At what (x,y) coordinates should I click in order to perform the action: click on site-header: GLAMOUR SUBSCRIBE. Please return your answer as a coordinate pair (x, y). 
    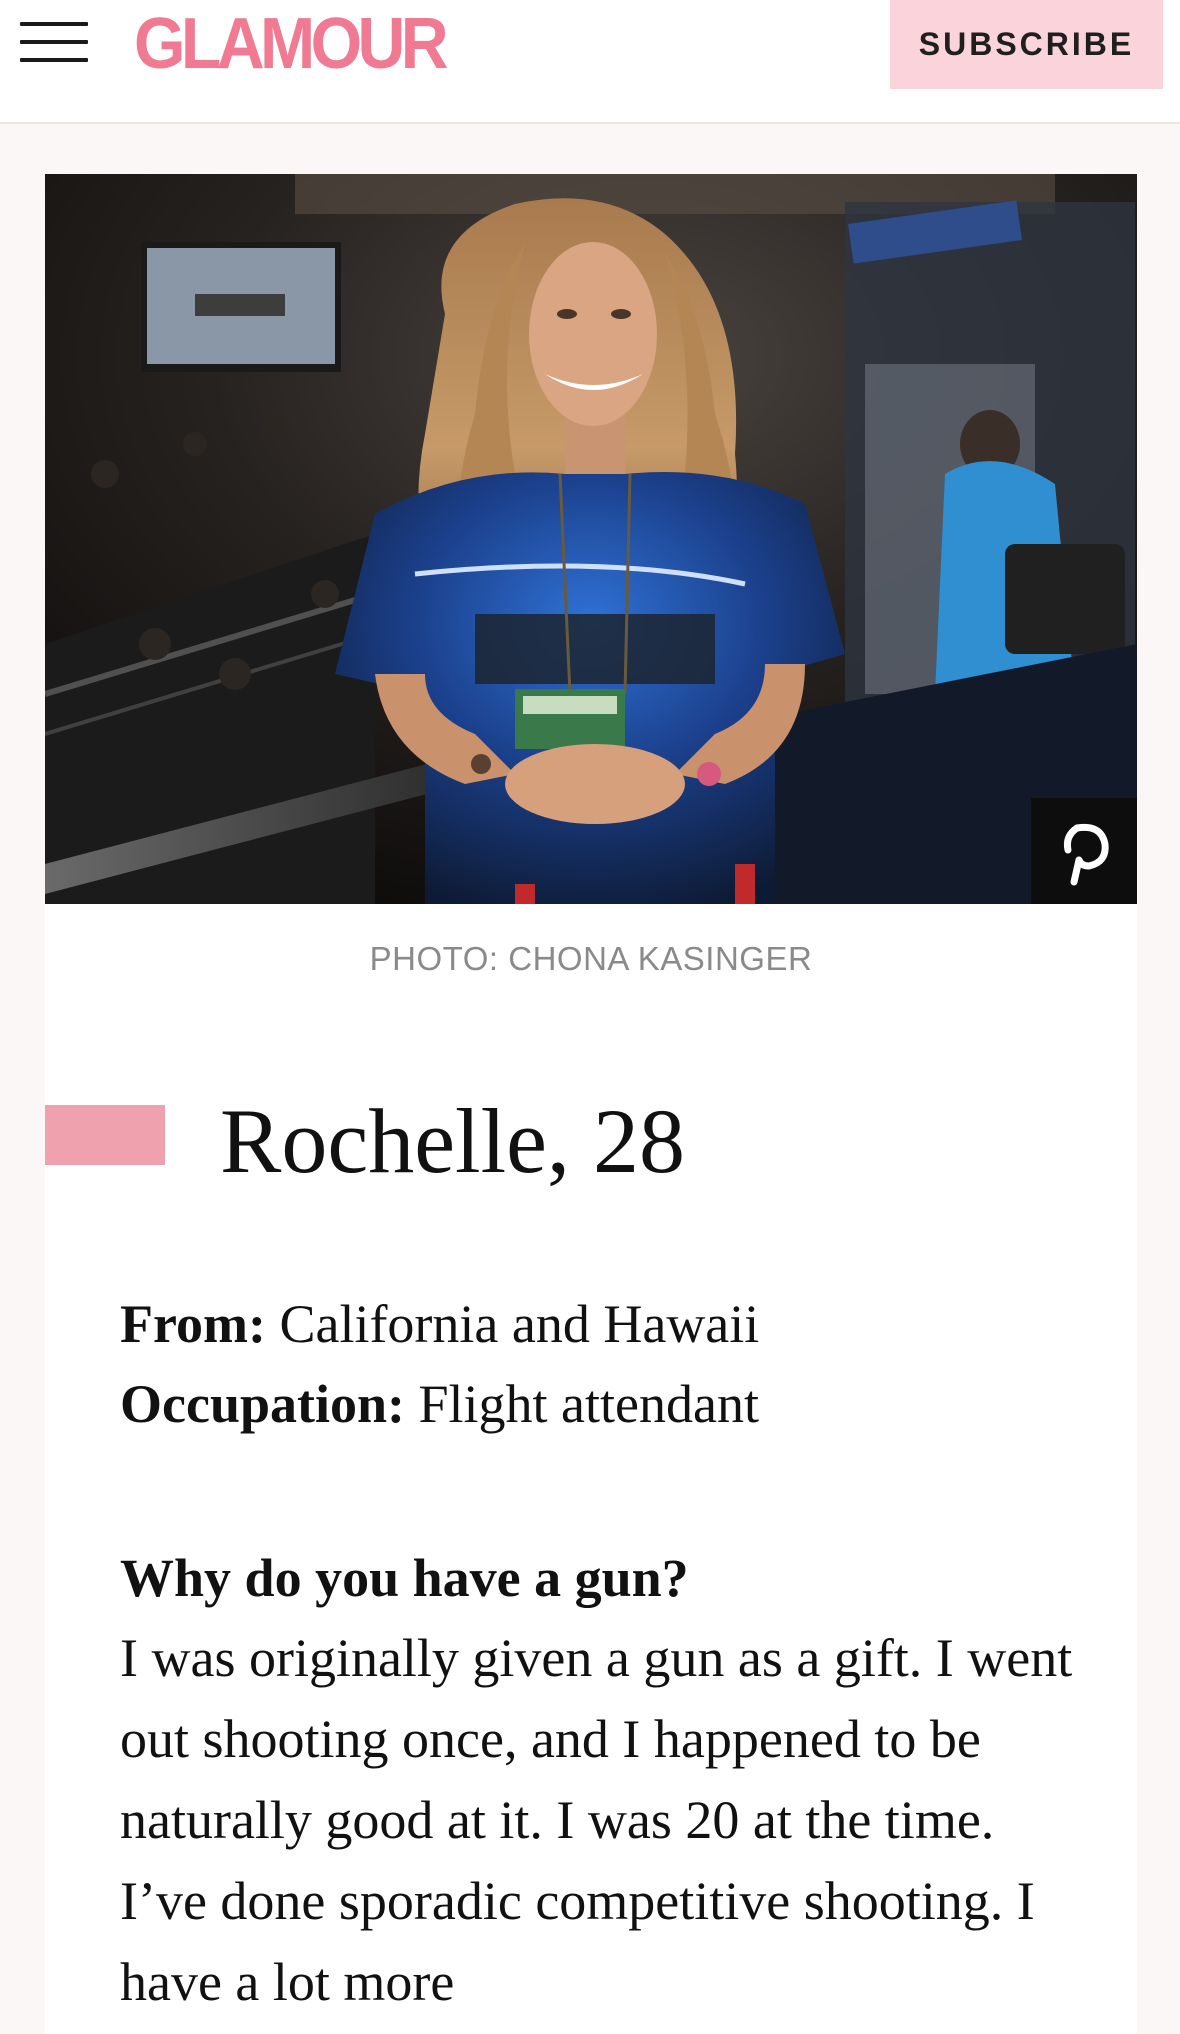
    Looking at the image, I should click on (590, 62).